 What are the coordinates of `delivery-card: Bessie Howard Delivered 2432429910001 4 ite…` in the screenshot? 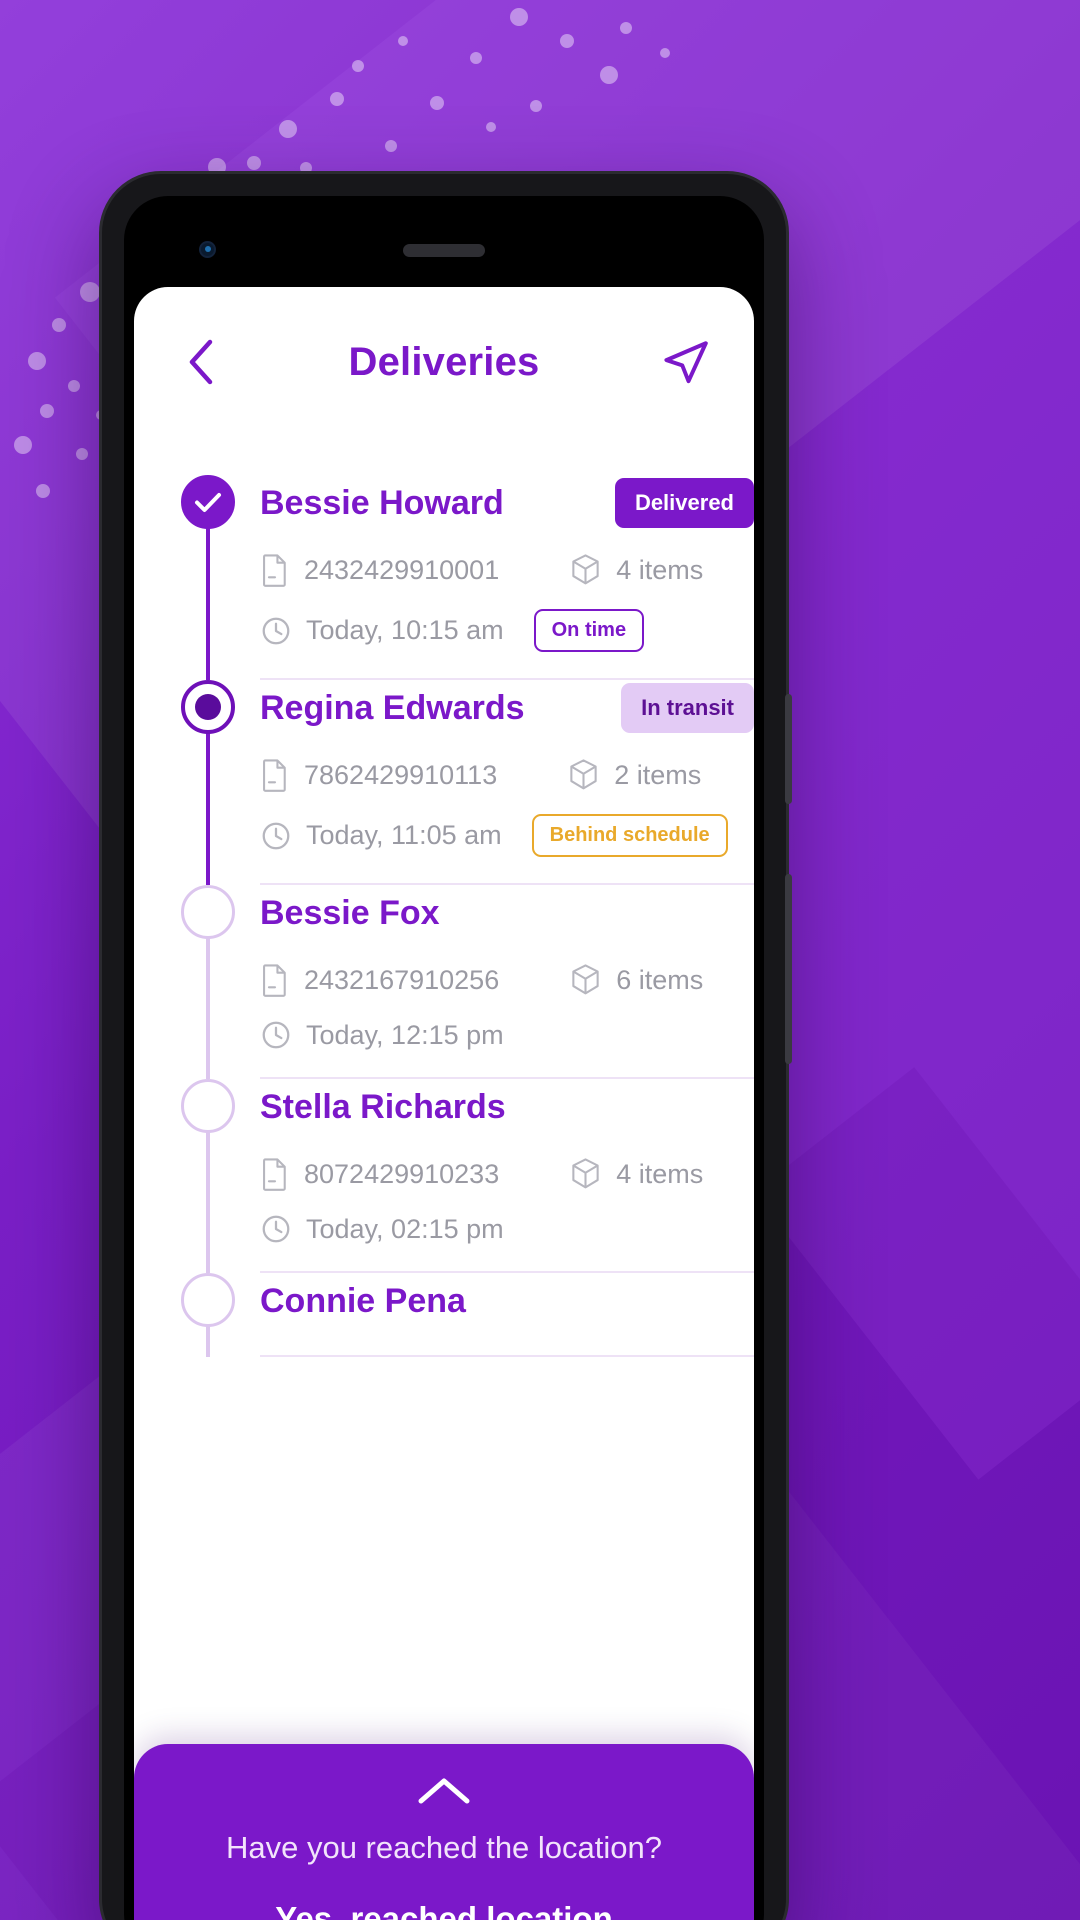 It's located at (499, 577).